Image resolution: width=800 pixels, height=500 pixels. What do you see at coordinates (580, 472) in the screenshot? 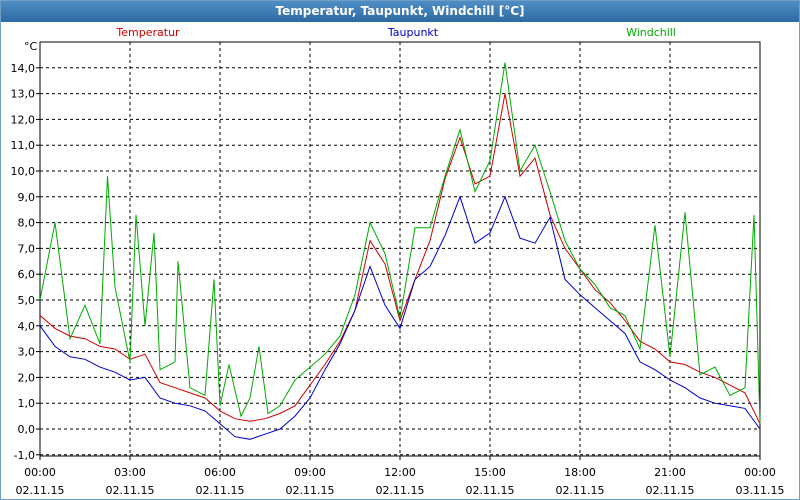
I see `x-tick-time: 18:00` at bounding box center [580, 472].